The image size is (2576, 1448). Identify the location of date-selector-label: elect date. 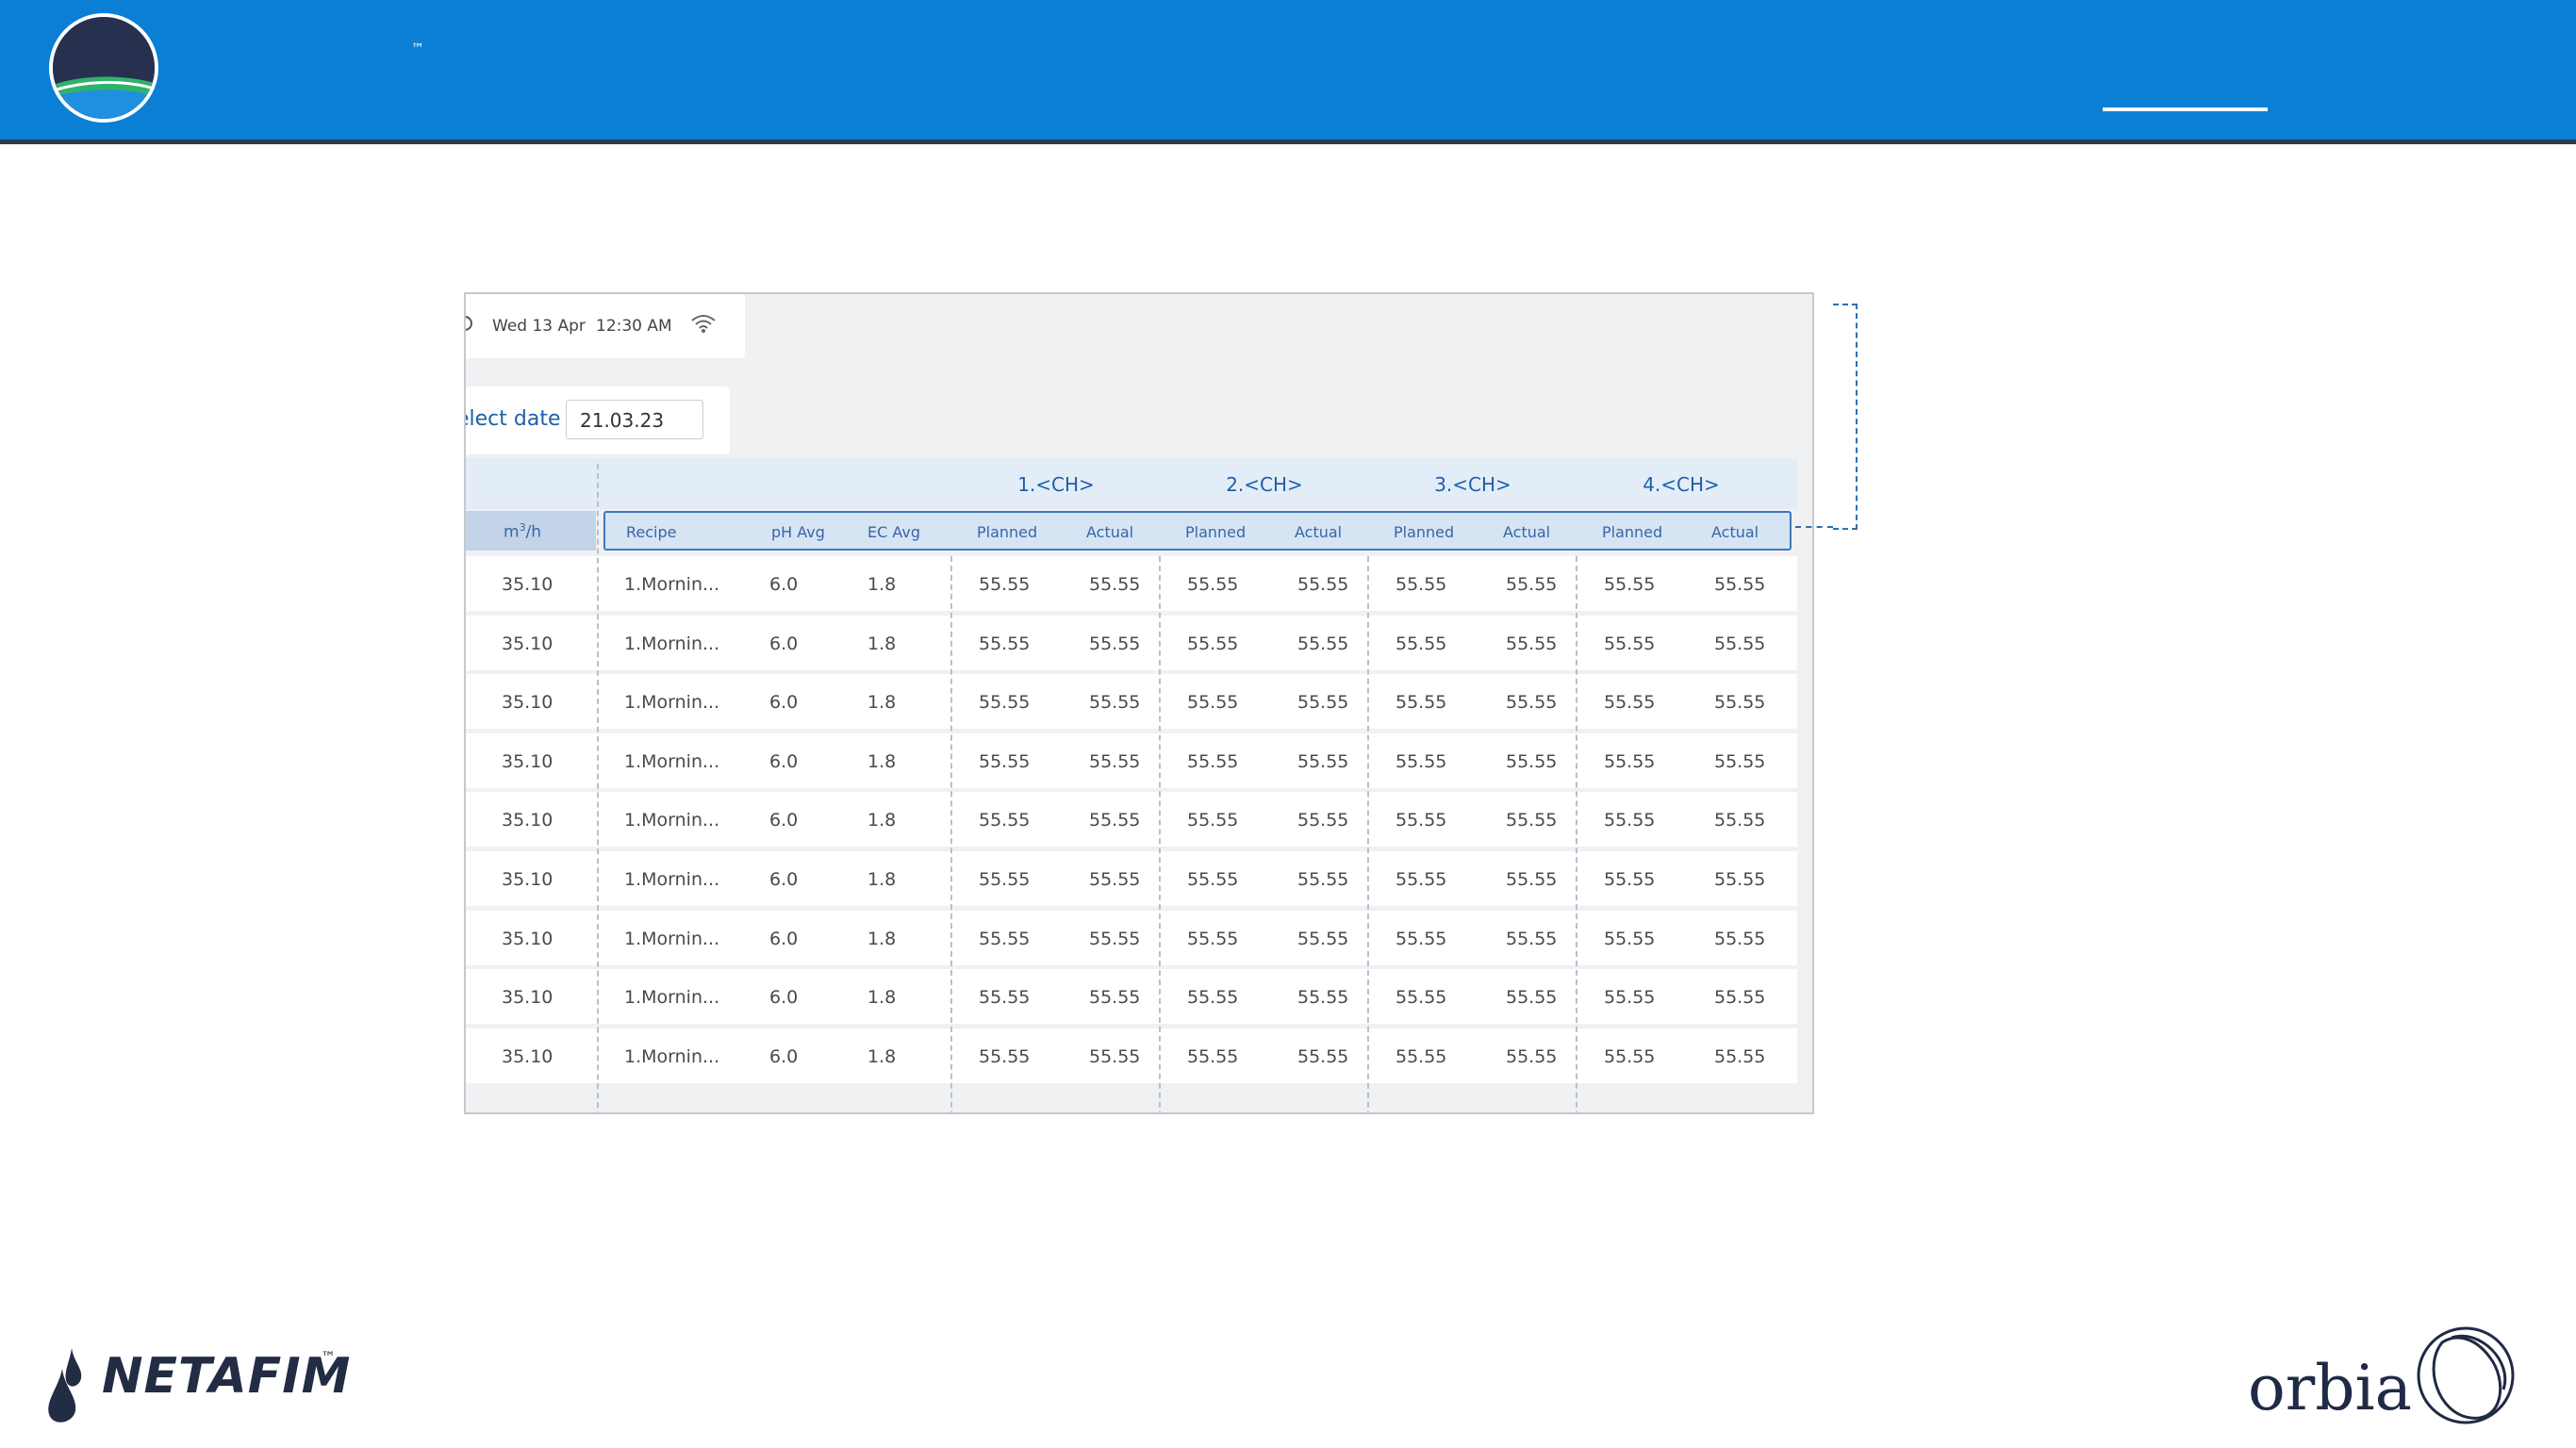
(512, 419).